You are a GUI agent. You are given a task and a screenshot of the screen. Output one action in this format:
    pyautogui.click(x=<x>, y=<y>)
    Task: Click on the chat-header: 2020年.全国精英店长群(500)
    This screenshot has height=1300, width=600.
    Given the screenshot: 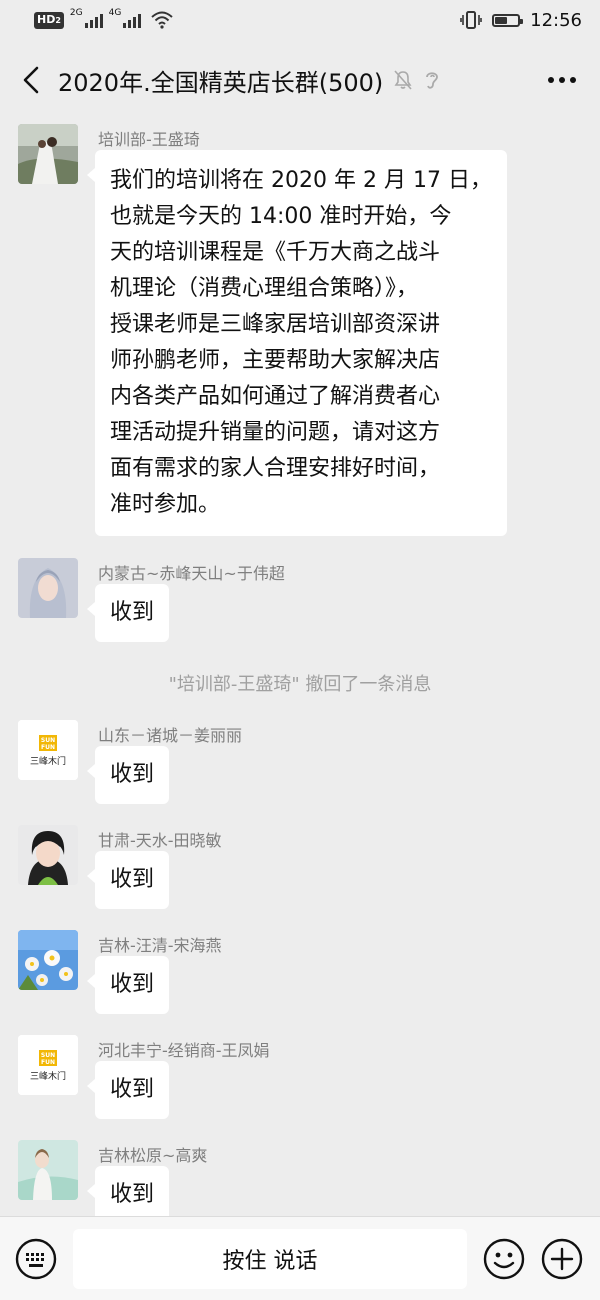 What is the action you would take?
    pyautogui.click(x=300, y=80)
    